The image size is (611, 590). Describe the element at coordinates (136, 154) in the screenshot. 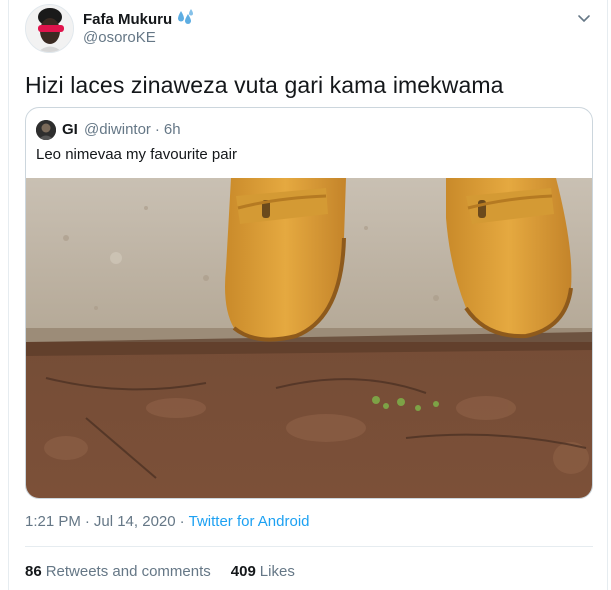

I see `quoted-text: Leo nimevaa my favourite pair` at that location.